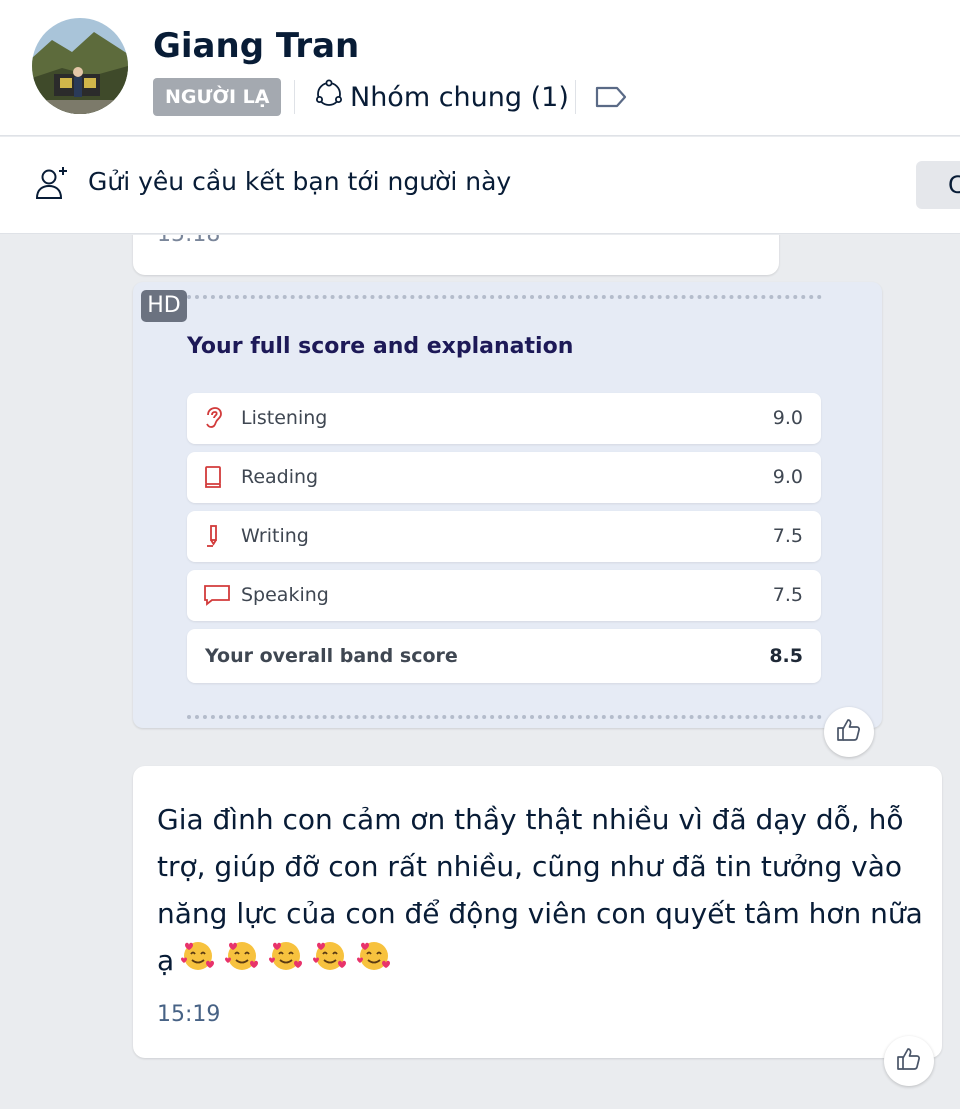 The height and width of the screenshot is (1109, 960). I want to click on message-time: 15:18, so click(188, 241).